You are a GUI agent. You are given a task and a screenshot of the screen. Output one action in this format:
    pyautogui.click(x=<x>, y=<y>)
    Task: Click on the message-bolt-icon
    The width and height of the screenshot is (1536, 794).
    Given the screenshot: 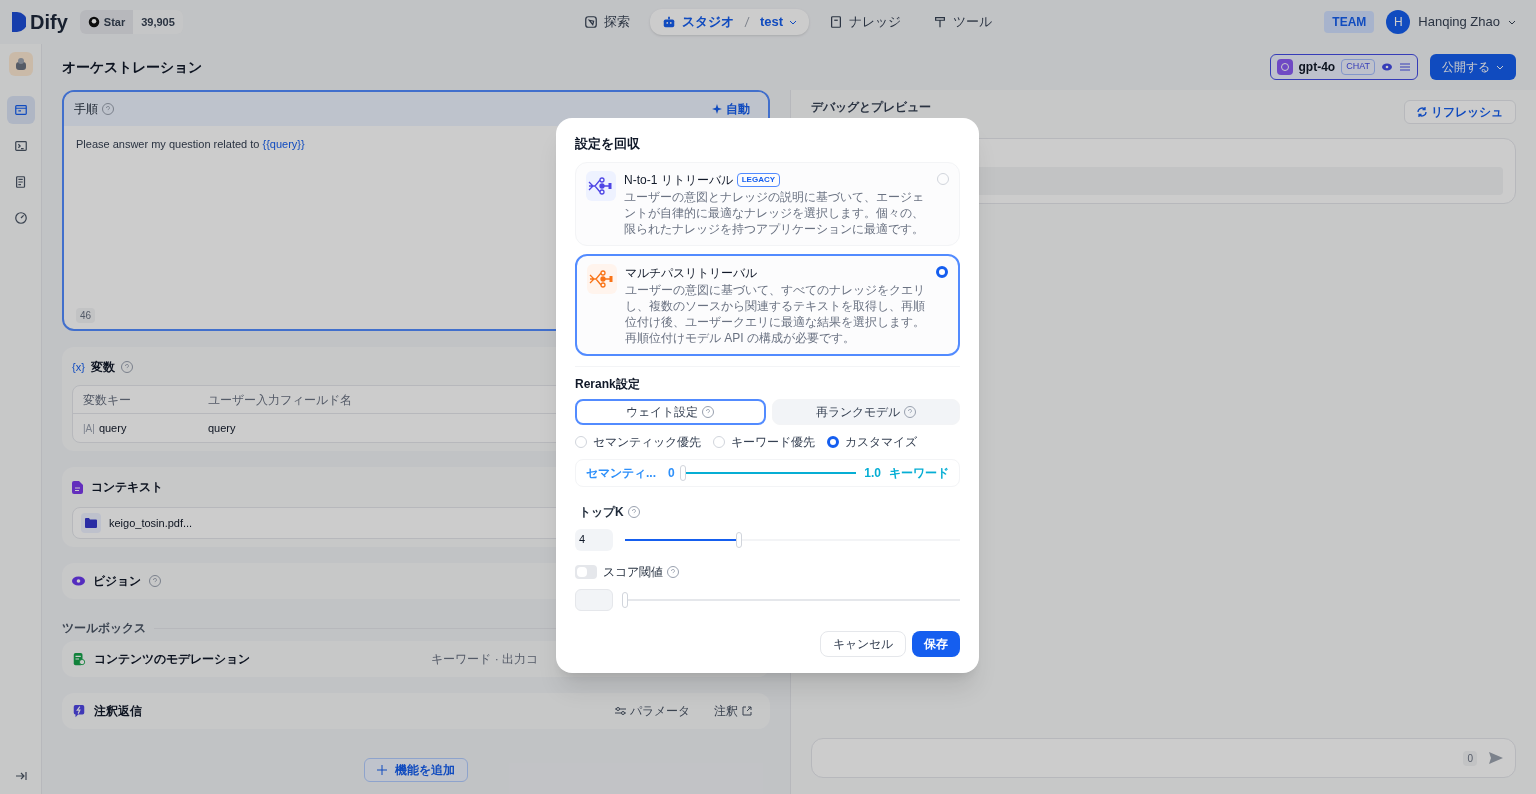 What is the action you would take?
    pyautogui.click(x=79, y=711)
    